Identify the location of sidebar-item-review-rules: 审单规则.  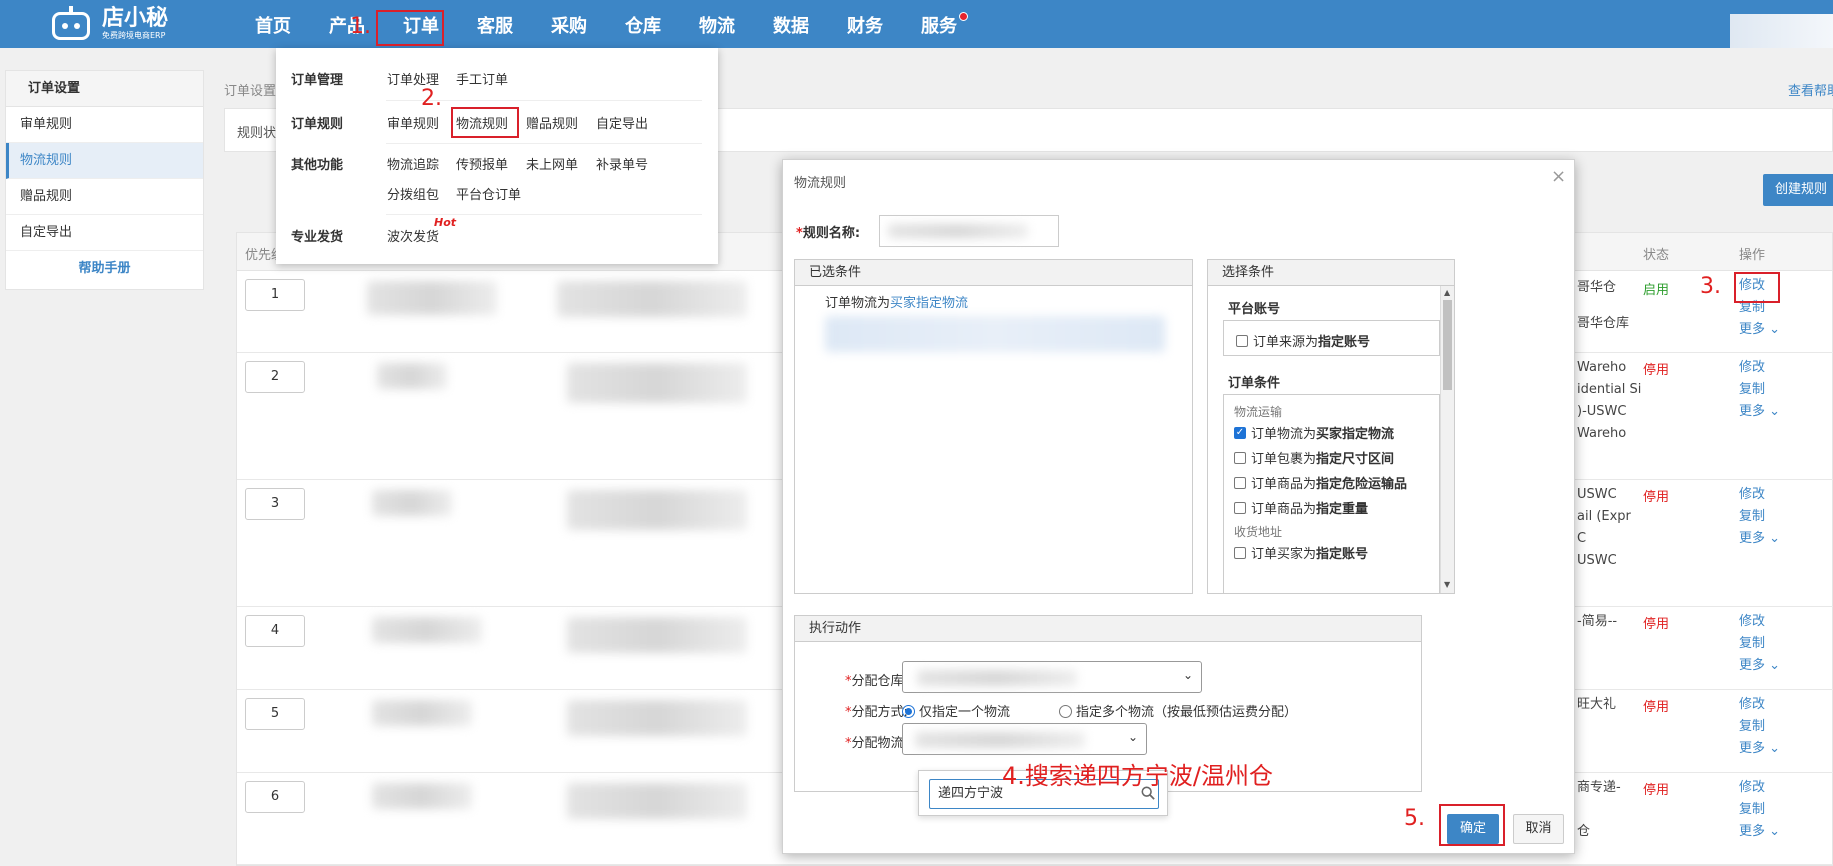
(104, 125).